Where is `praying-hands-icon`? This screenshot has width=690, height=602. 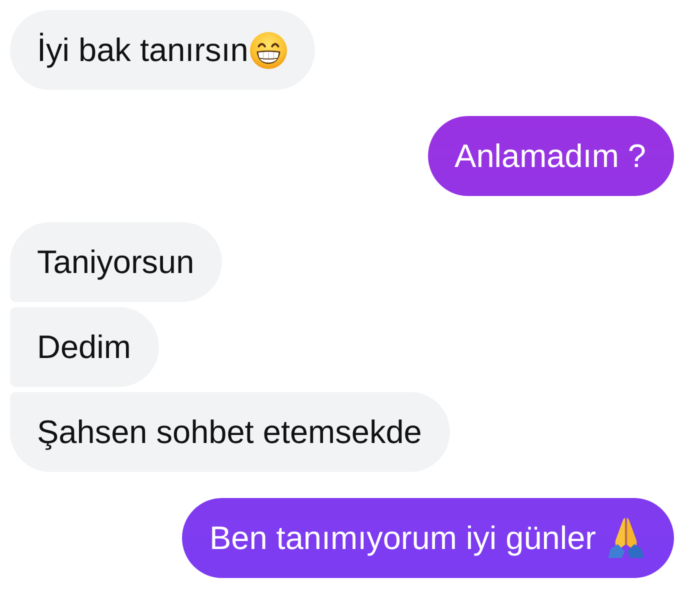
praying-hands-icon is located at coordinates (626, 538).